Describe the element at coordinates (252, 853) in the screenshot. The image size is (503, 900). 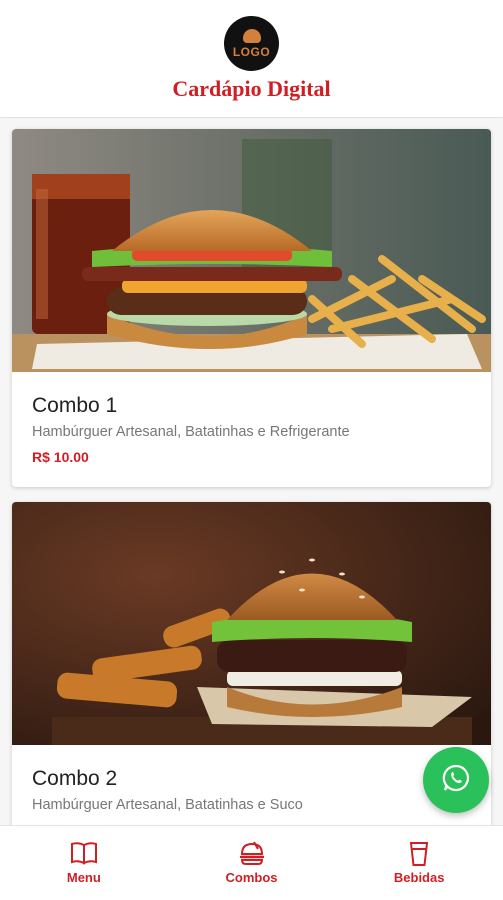
I see `burger-icon` at that location.